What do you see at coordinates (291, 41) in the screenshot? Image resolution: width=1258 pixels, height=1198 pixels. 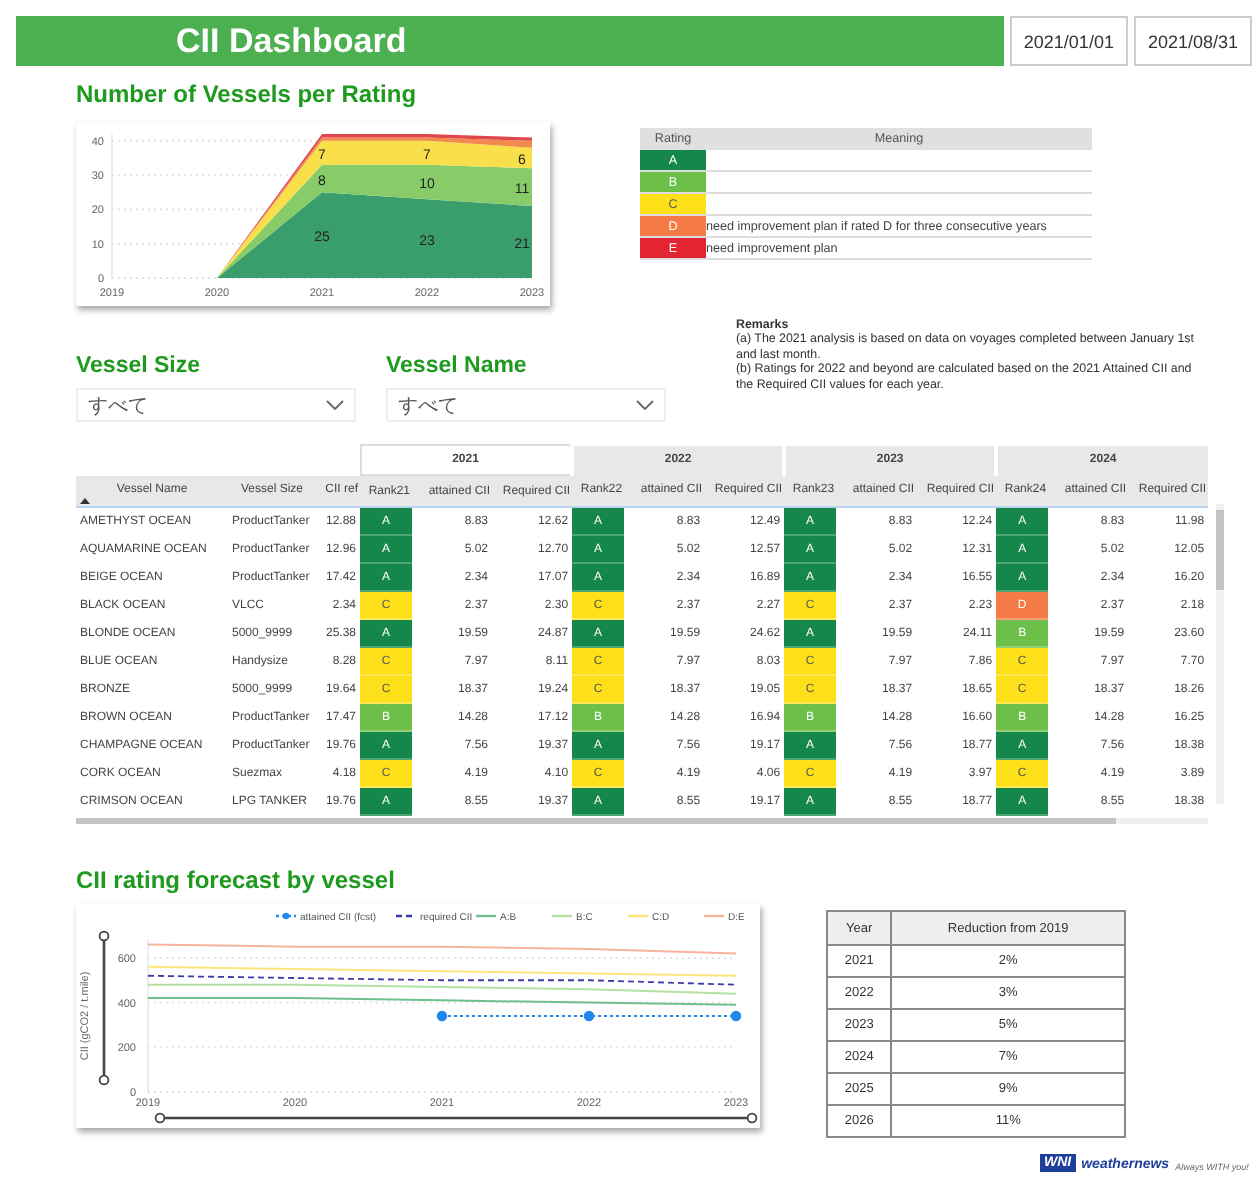 I see `dashboard-title: CII Dashboard` at bounding box center [291, 41].